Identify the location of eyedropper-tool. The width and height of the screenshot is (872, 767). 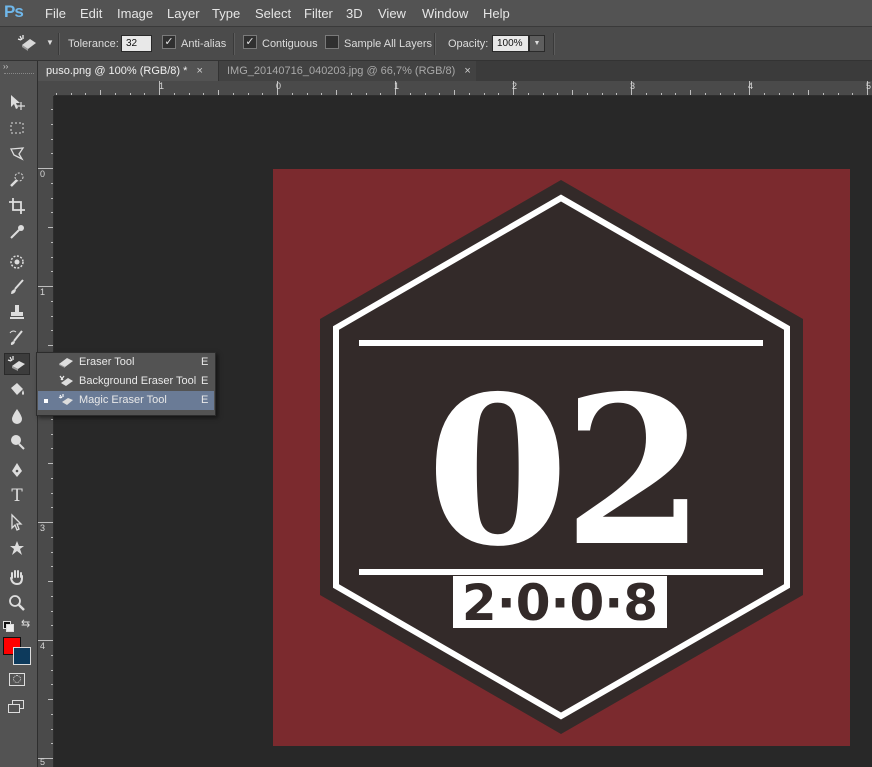
(17, 232).